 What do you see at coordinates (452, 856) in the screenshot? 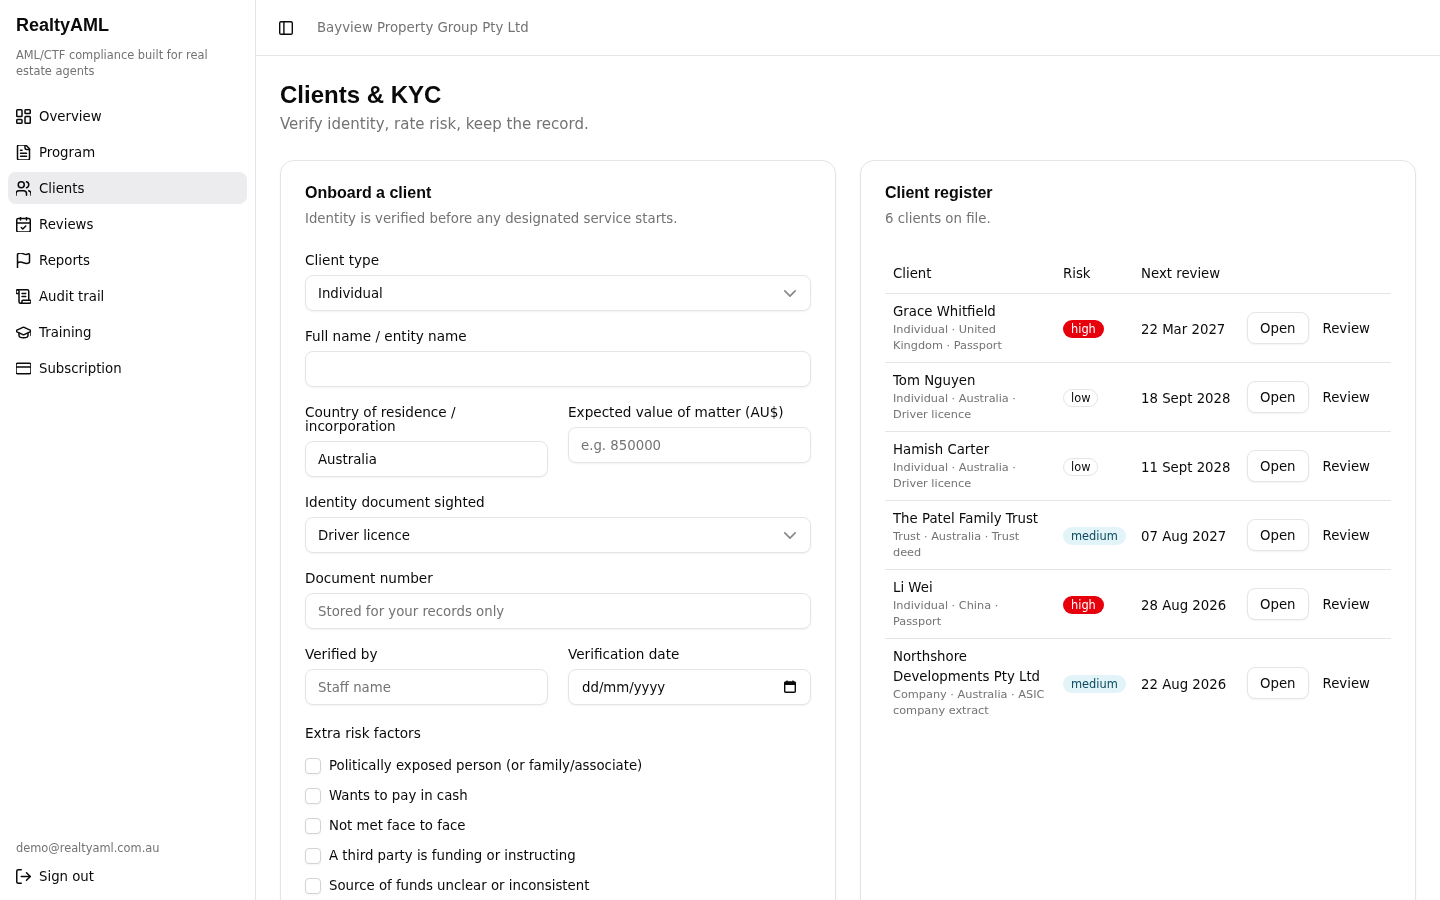
I see `checkbox-label: A third party is funding or instructing` at bounding box center [452, 856].